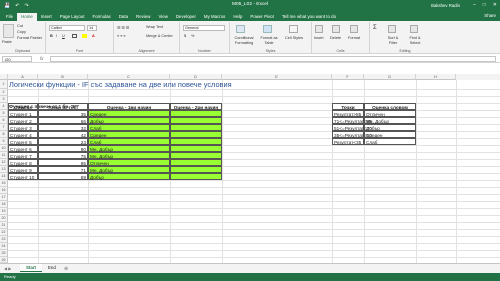 The height and width of the screenshot is (281, 500). Describe the element at coordinates (4, 176) in the screenshot. I see `row-header-14: 14` at that location.